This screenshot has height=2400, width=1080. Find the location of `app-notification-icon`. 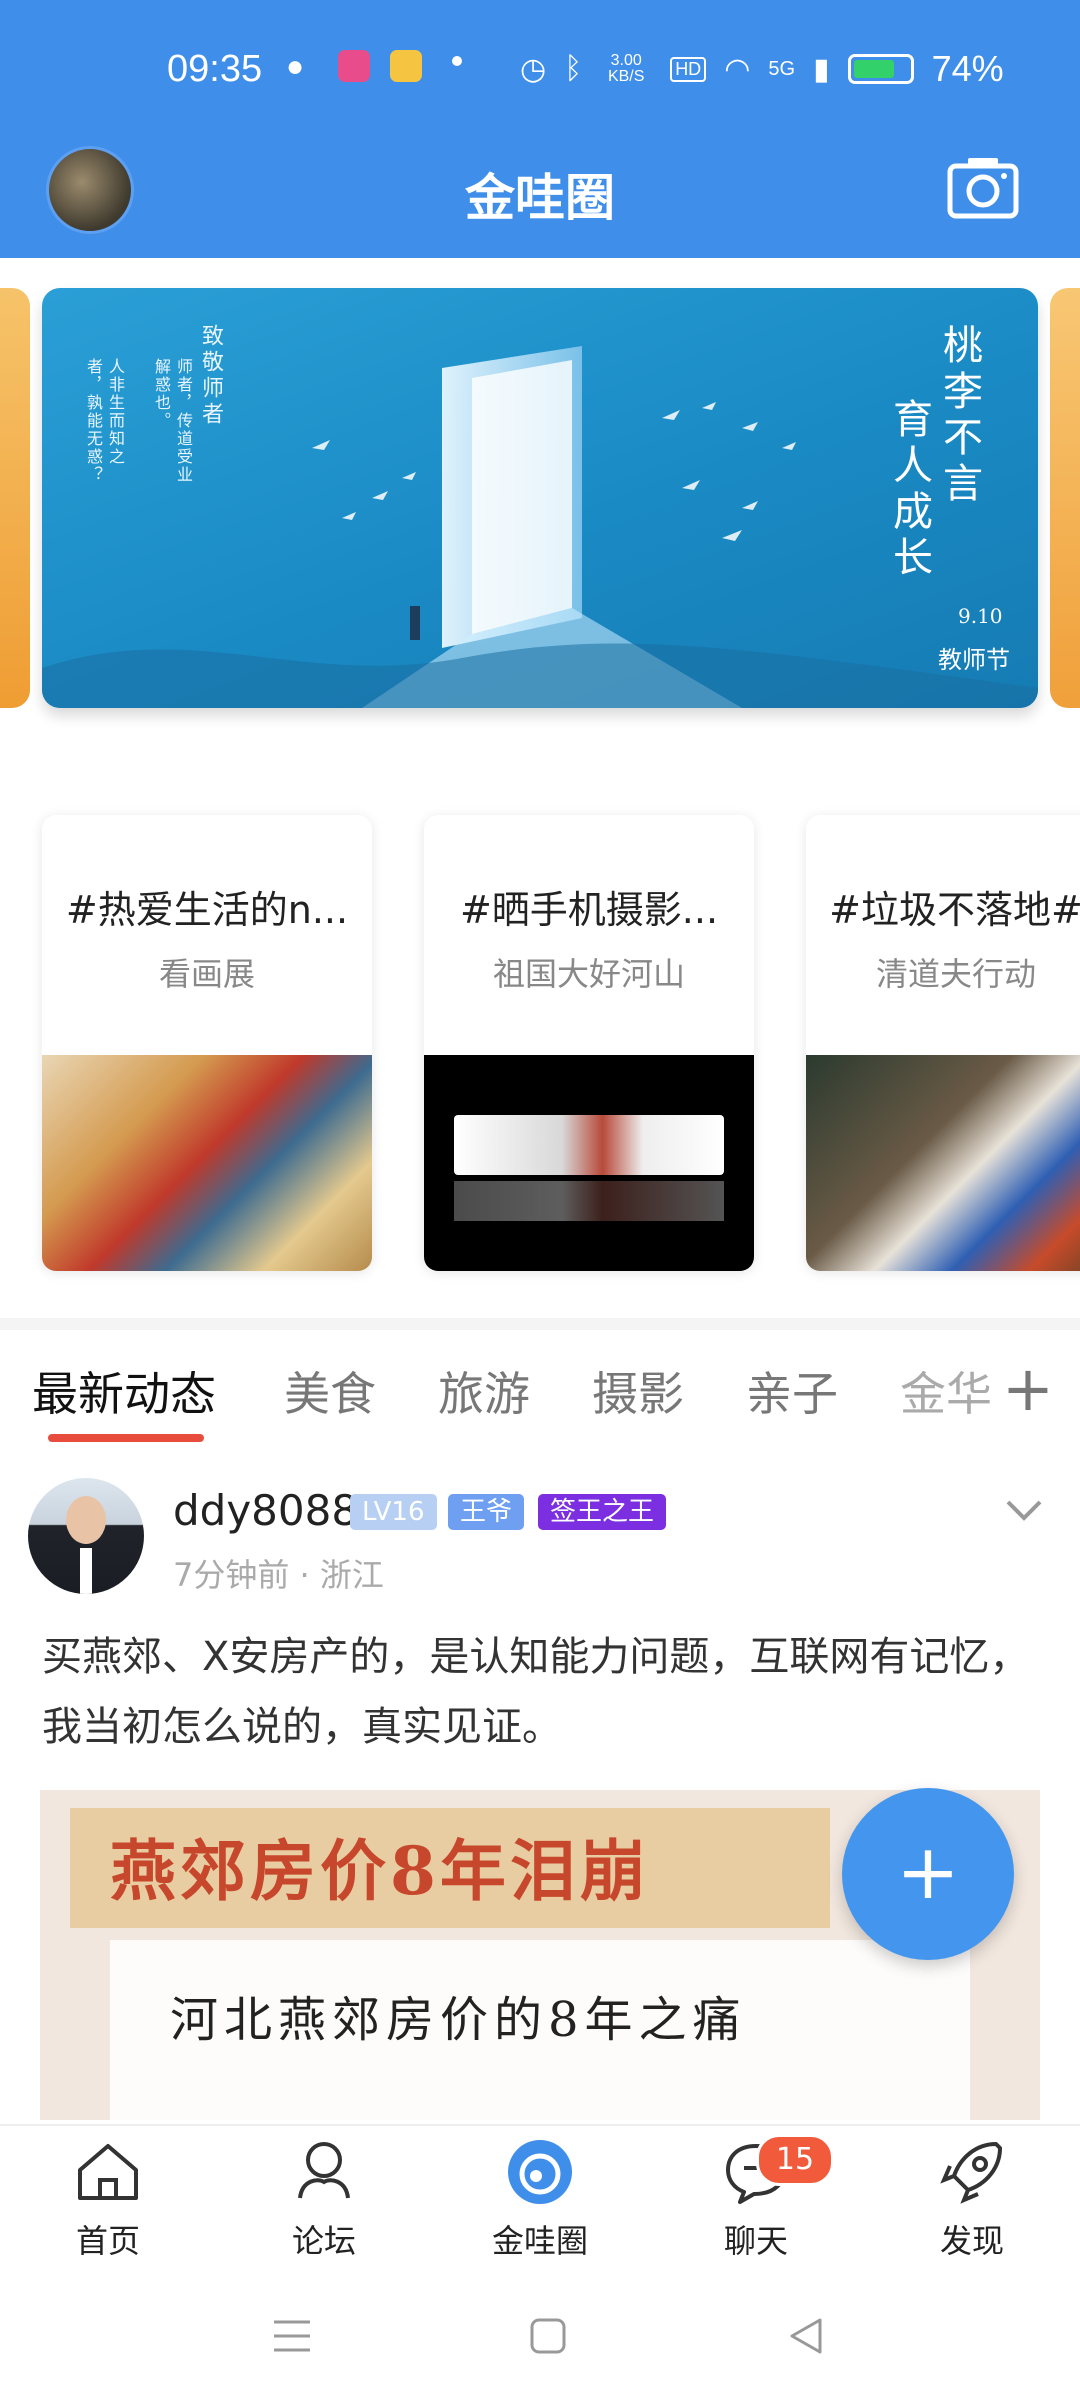

app-notification-icon is located at coordinates (354, 66).